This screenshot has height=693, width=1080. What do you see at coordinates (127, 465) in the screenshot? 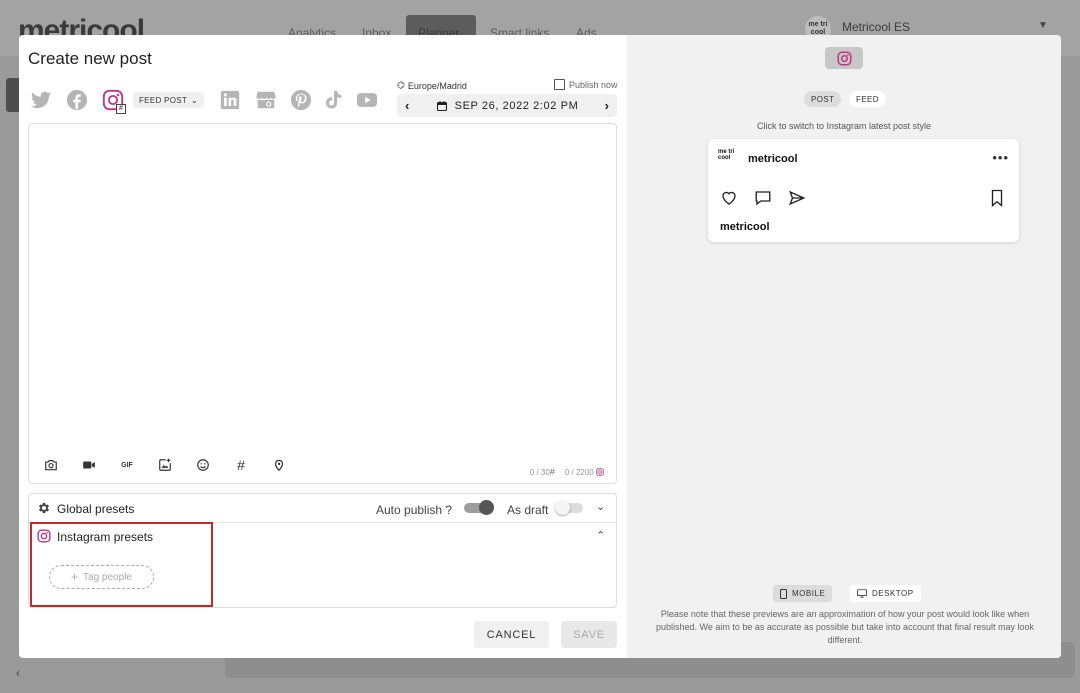
I see `gif-icon: GIF` at bounding box center [127, 465].